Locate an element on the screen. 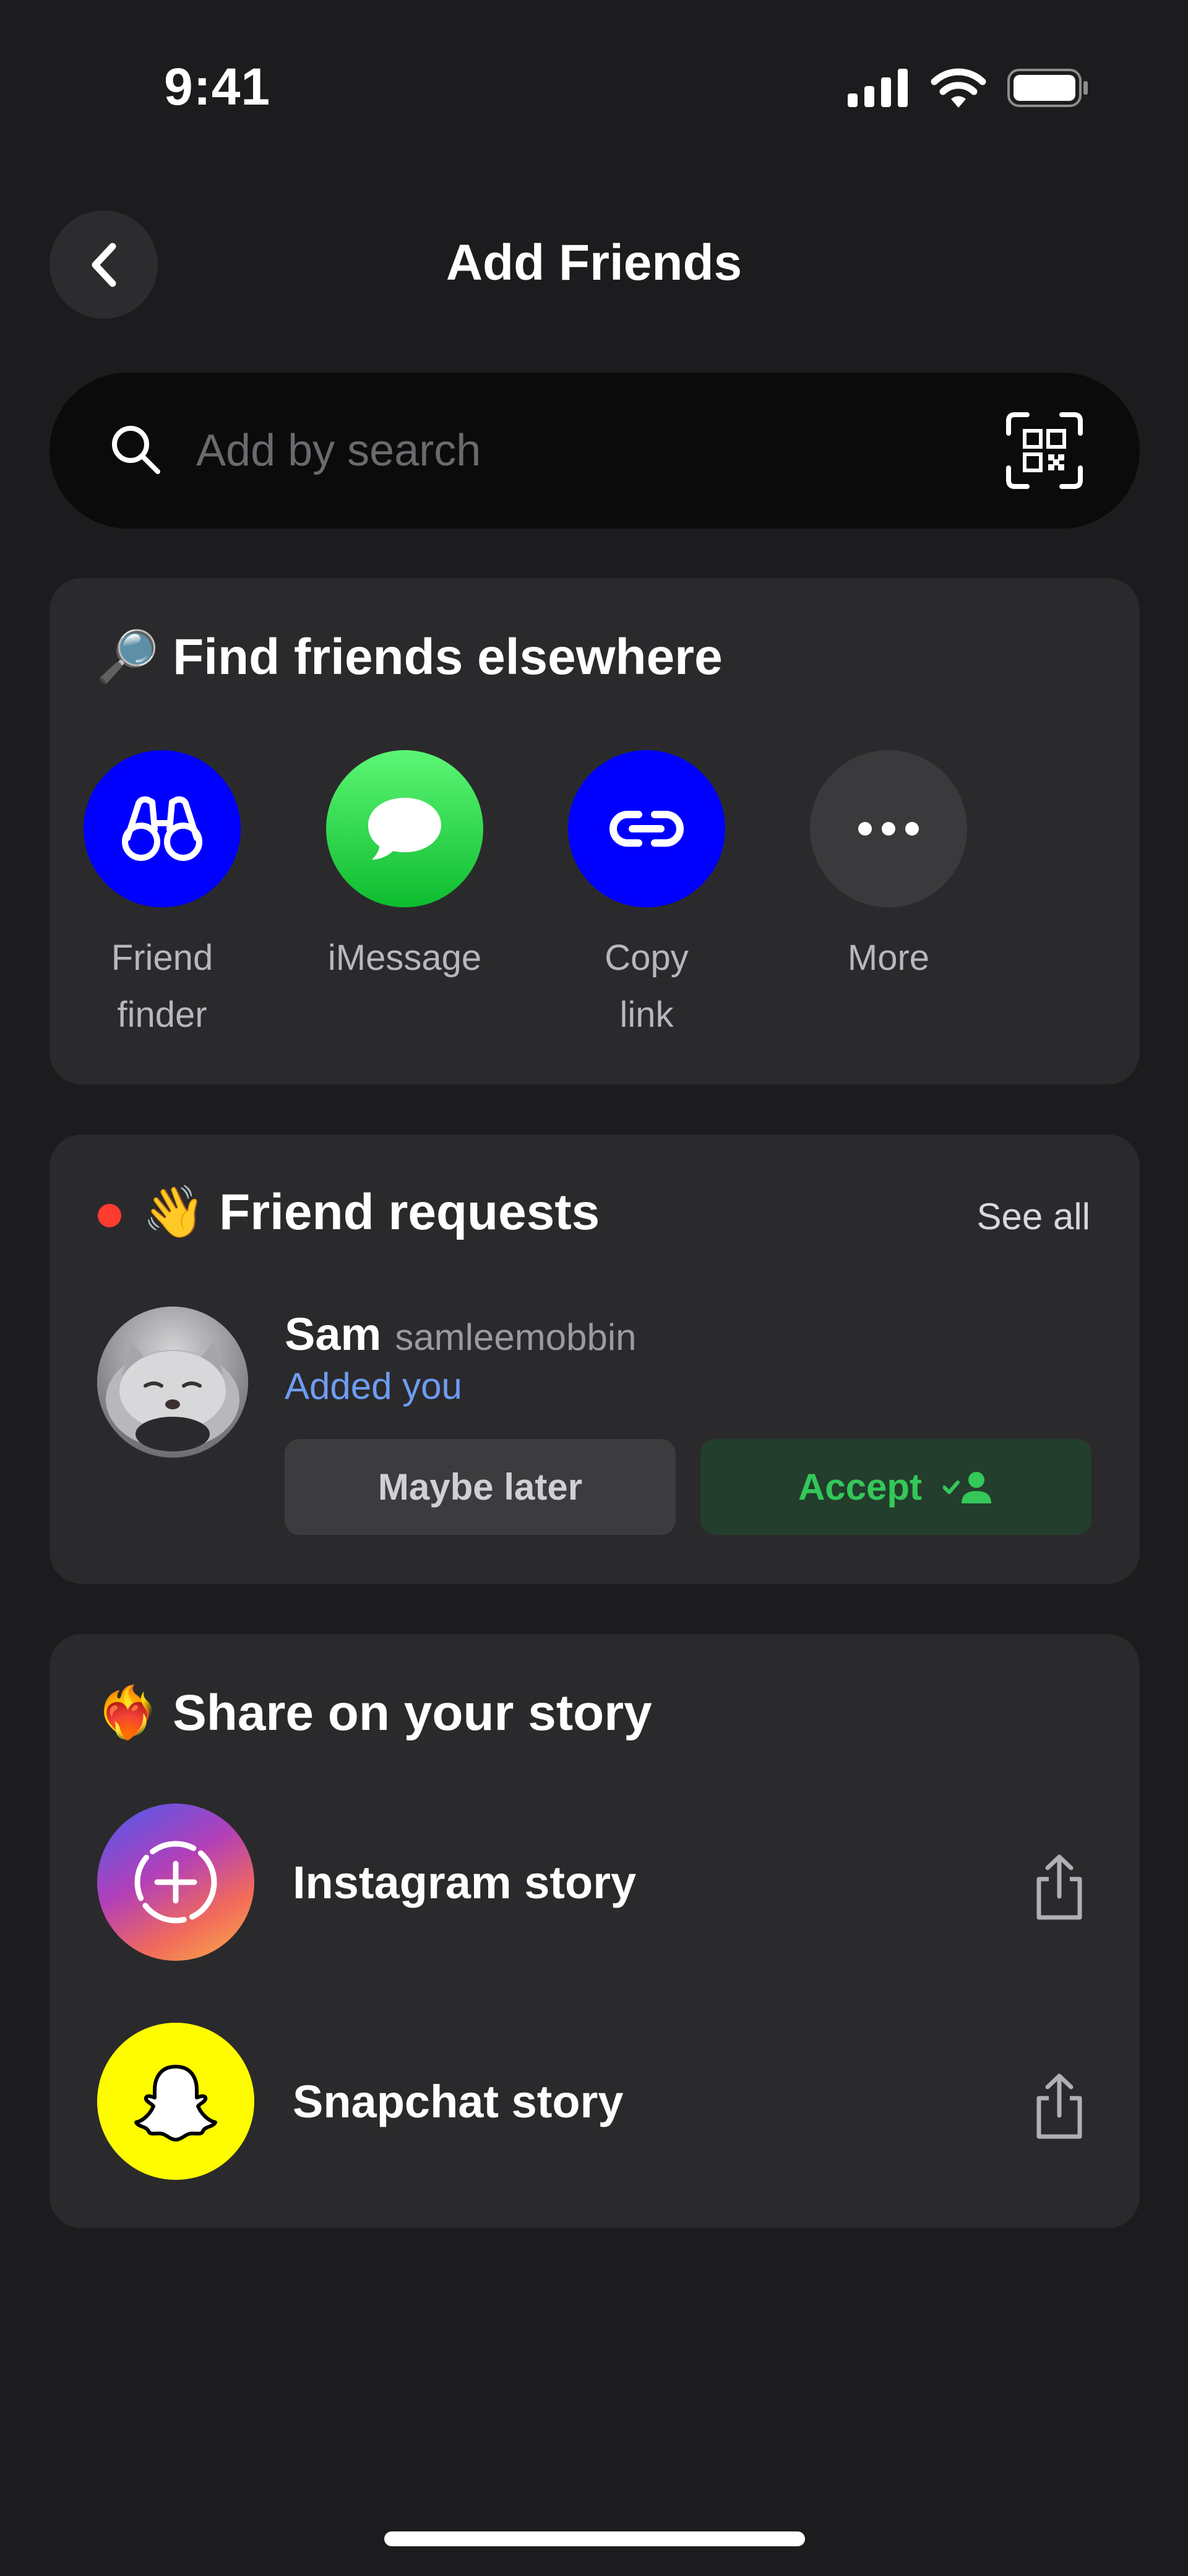  share-story-title: ❤️‍🔥 Share on your story is located at coordinates (374, 1713).